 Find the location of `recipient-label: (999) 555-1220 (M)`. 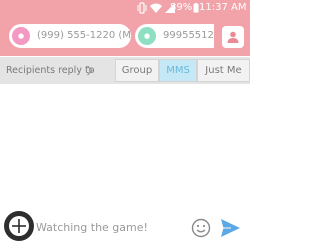

recipient-label: (999) 555-1220 (M) is located at coordinates (84, 35).